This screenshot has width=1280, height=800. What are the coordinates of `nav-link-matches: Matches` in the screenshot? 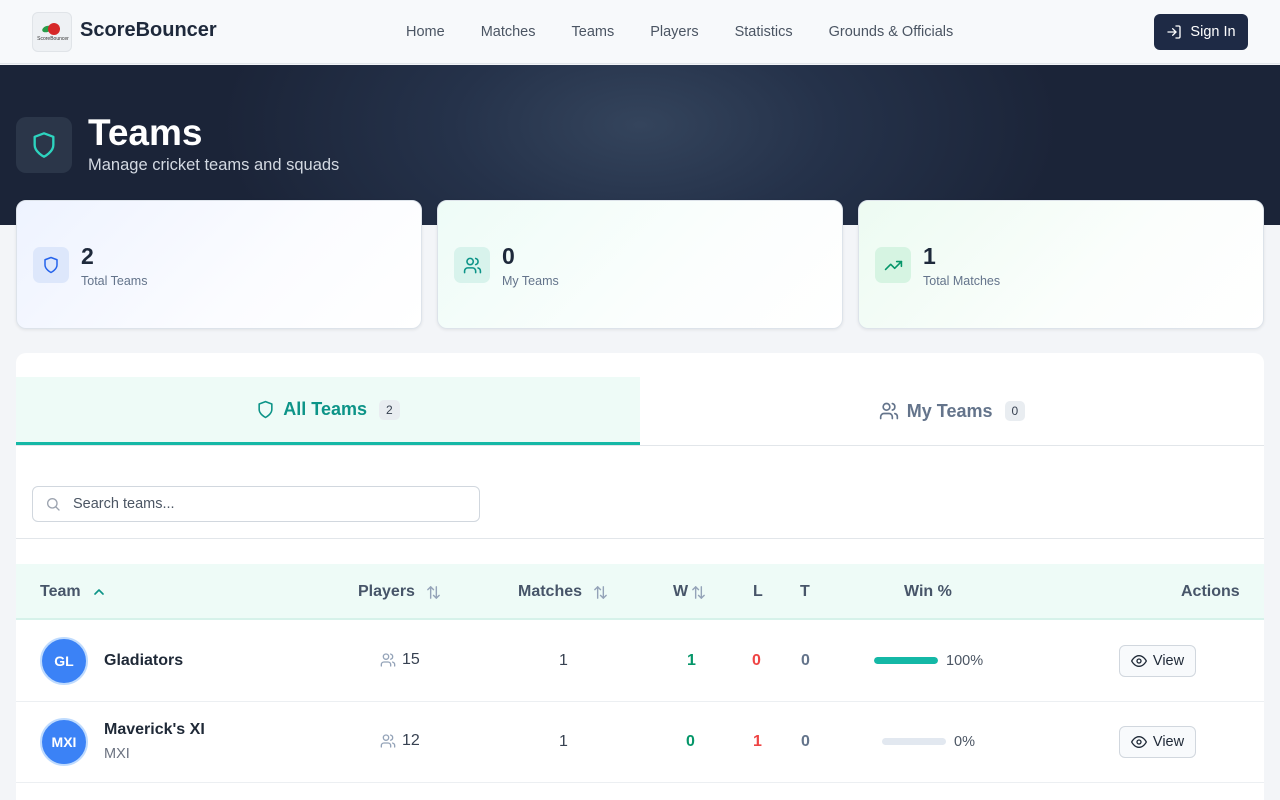 It's located at (508, 32).